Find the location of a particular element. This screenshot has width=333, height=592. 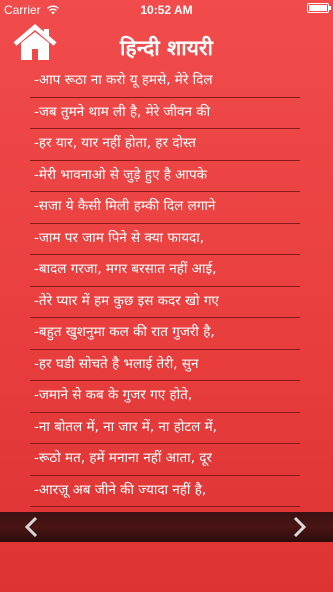

list-item: -मेरी भावनाओ से जुड़े हुए है आपके is located at coordinates (165, 176).